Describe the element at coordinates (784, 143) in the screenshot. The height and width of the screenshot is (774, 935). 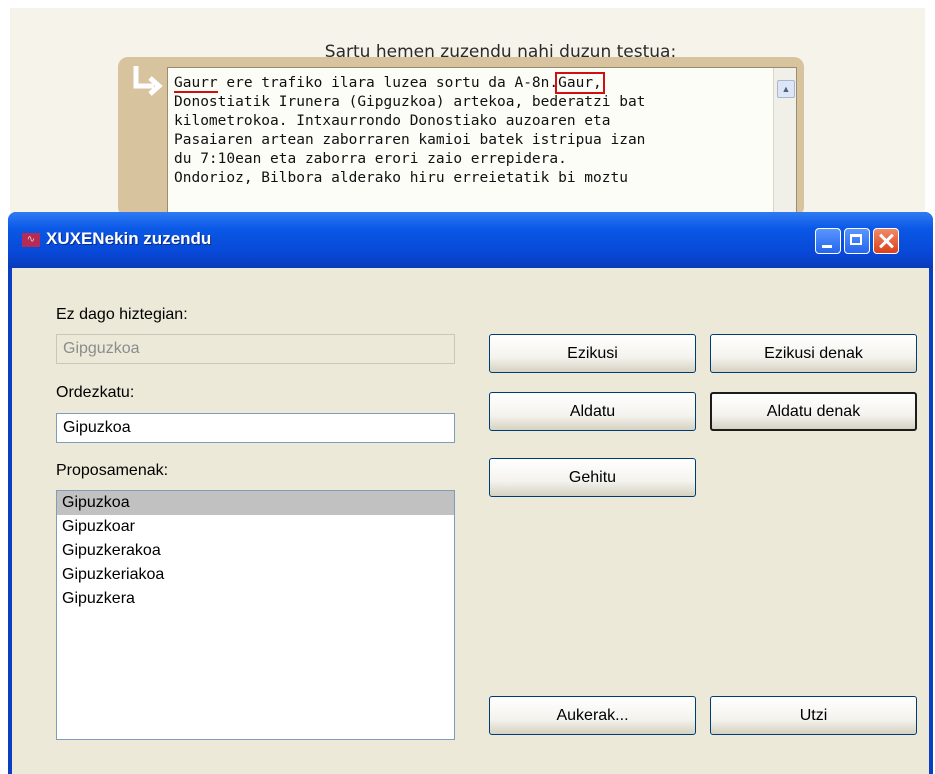
I see `editor-scrollbar: ▲` at that location.